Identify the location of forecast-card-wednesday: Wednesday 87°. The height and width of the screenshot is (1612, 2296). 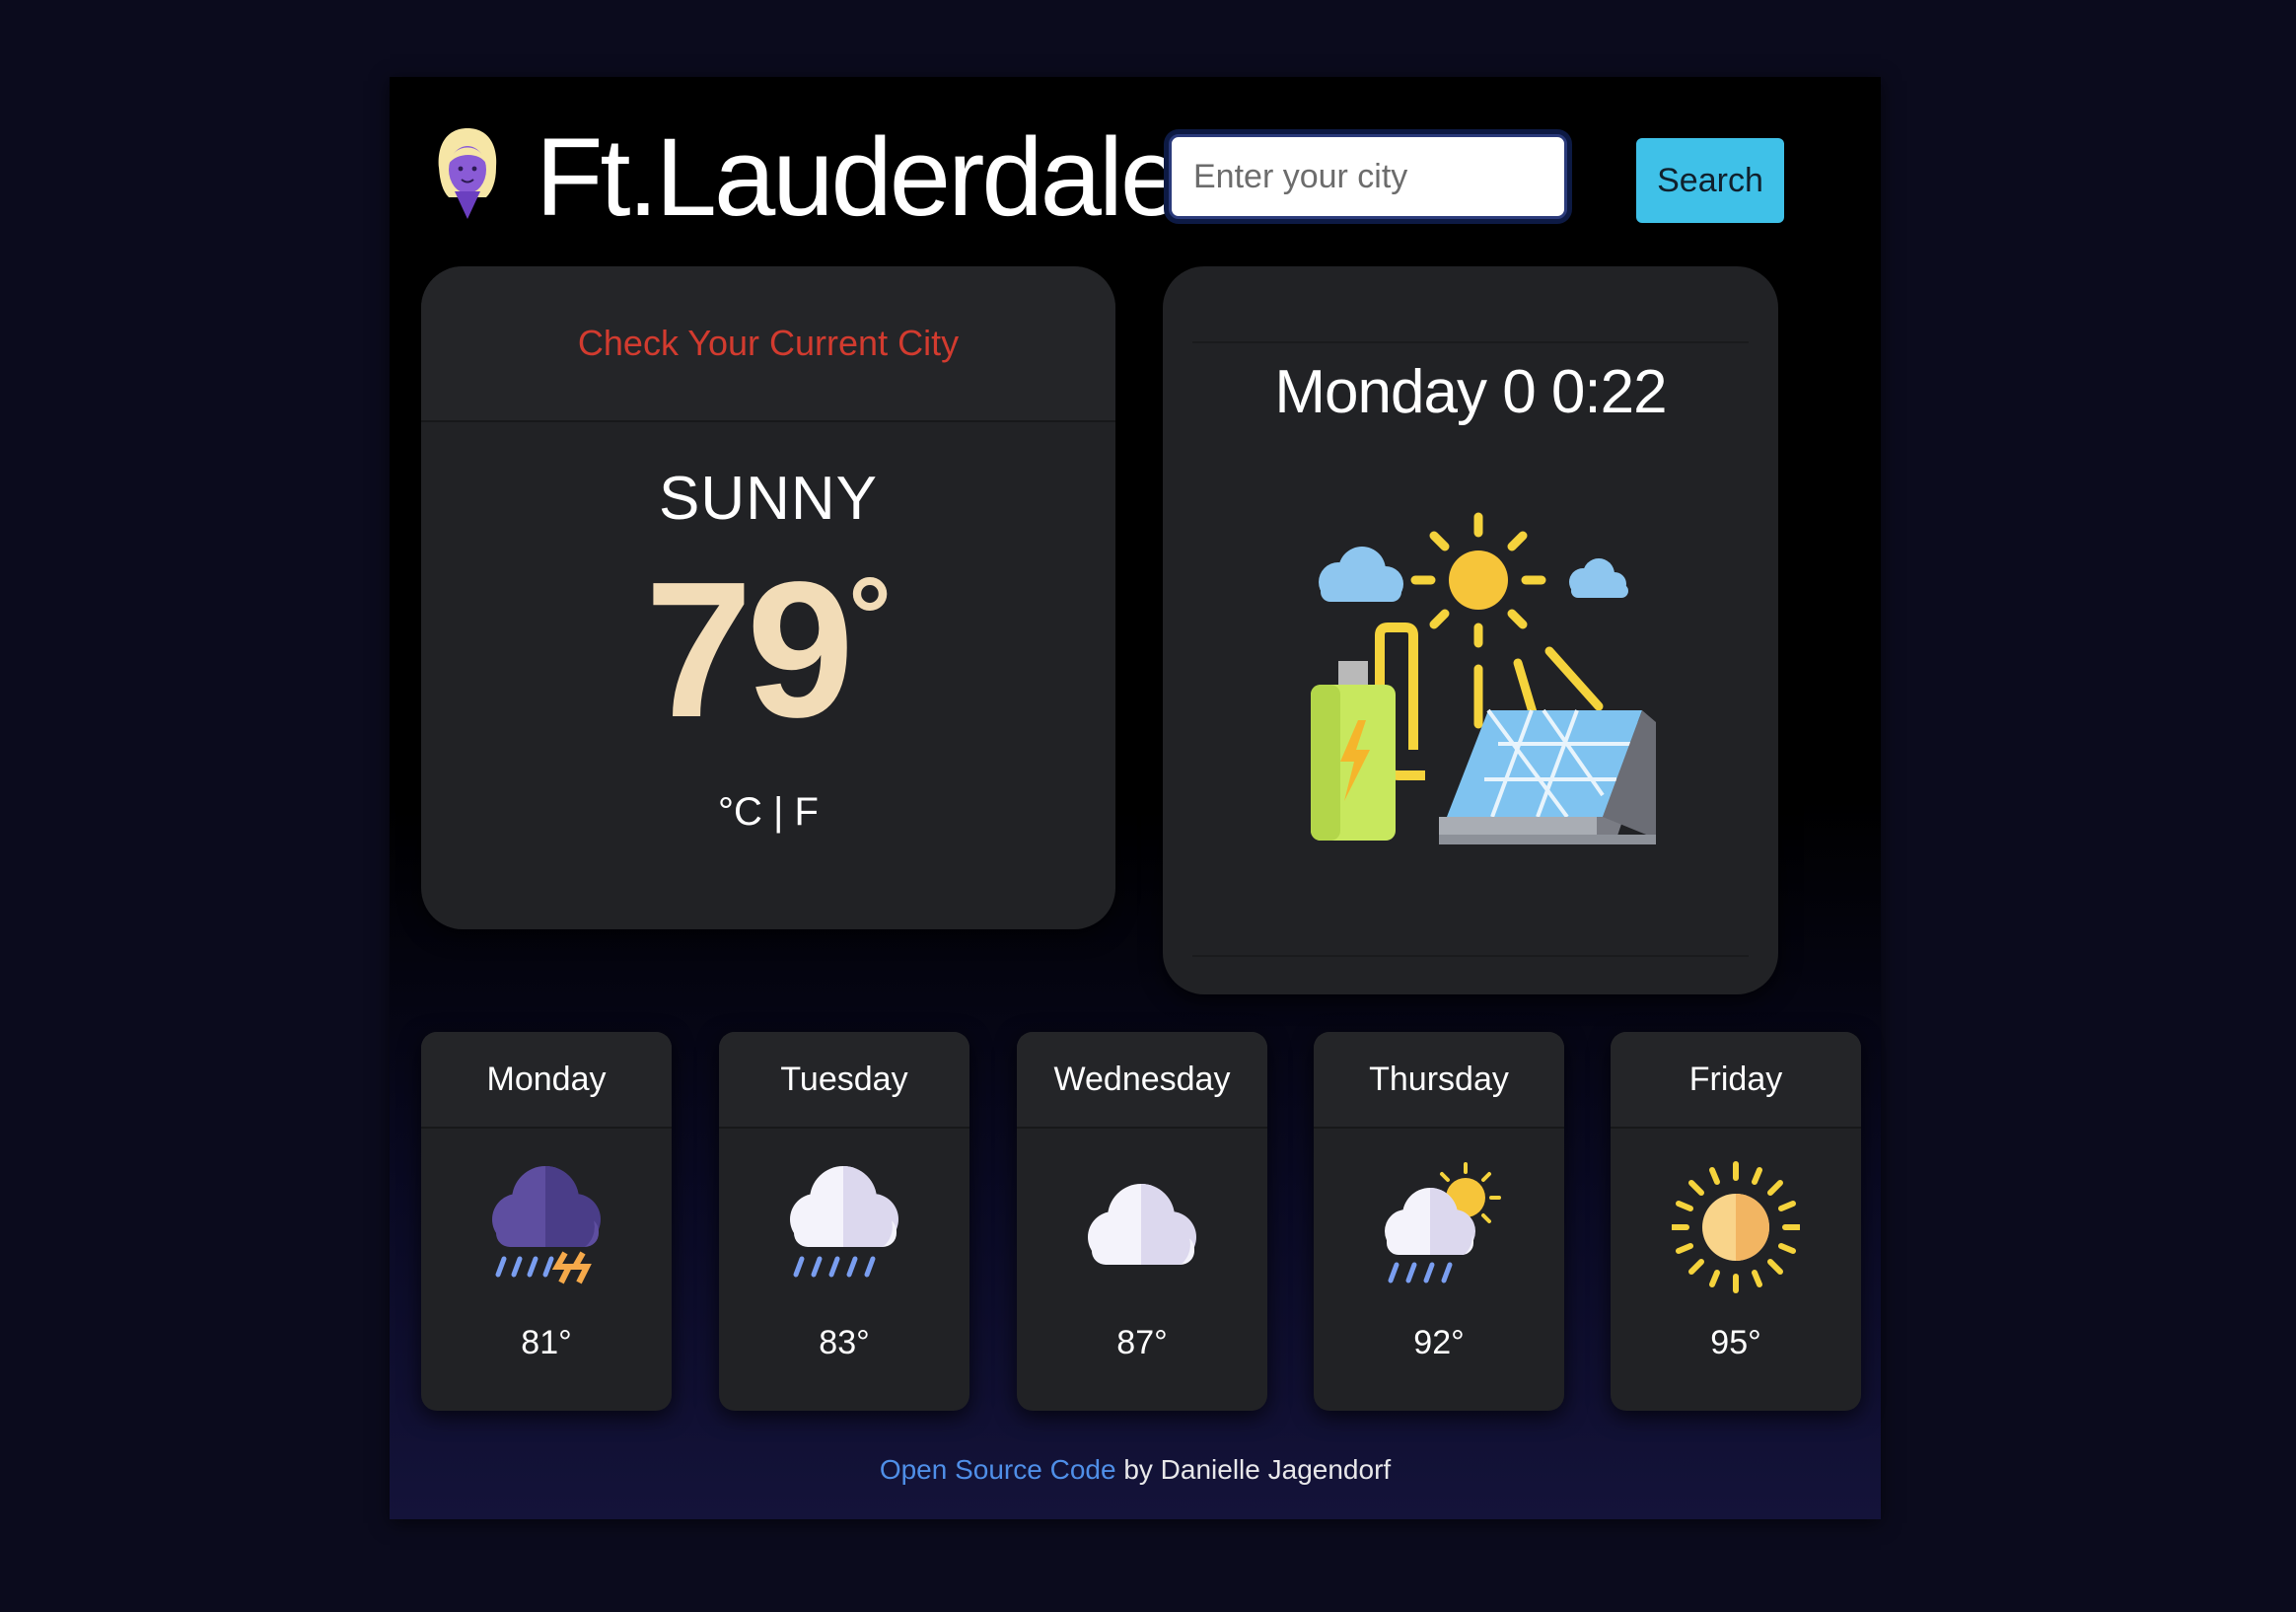
(1142, 1222).